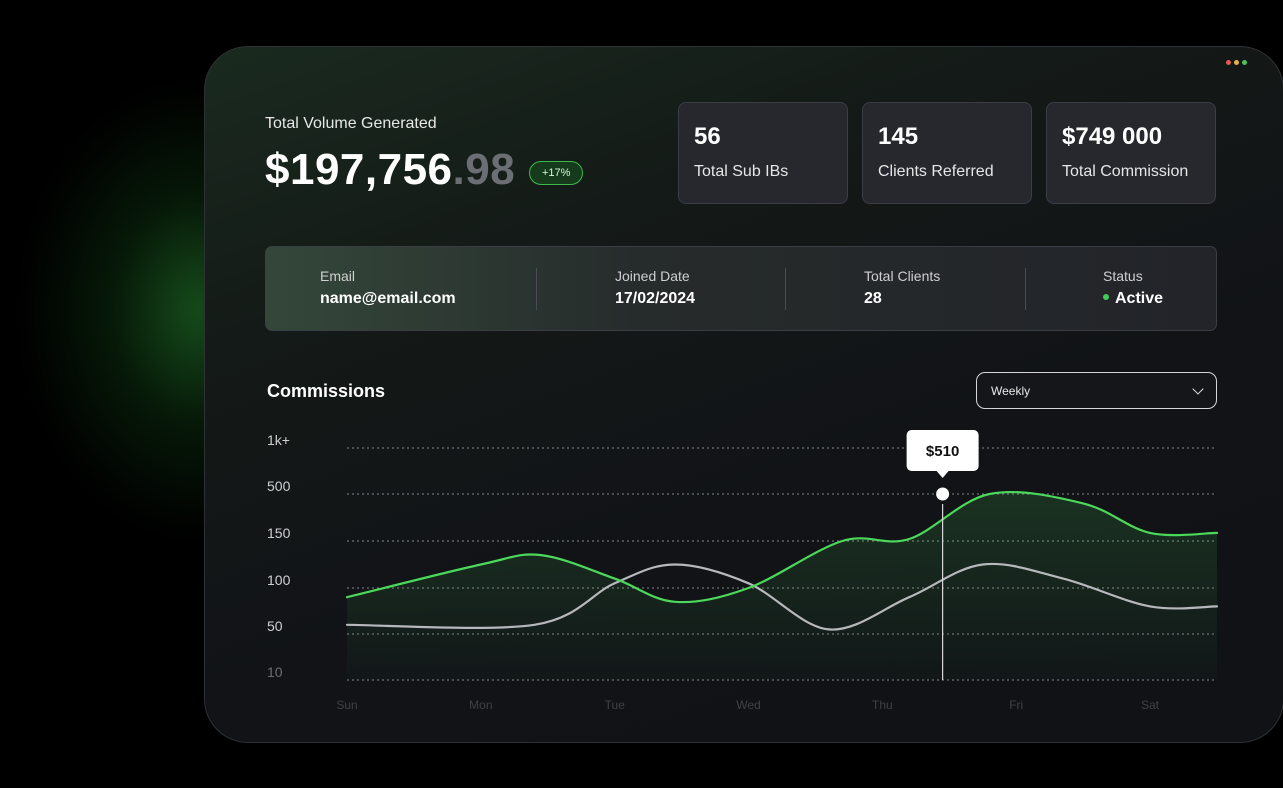  I want to click on y-tick-label: 50, so click(275, 626).